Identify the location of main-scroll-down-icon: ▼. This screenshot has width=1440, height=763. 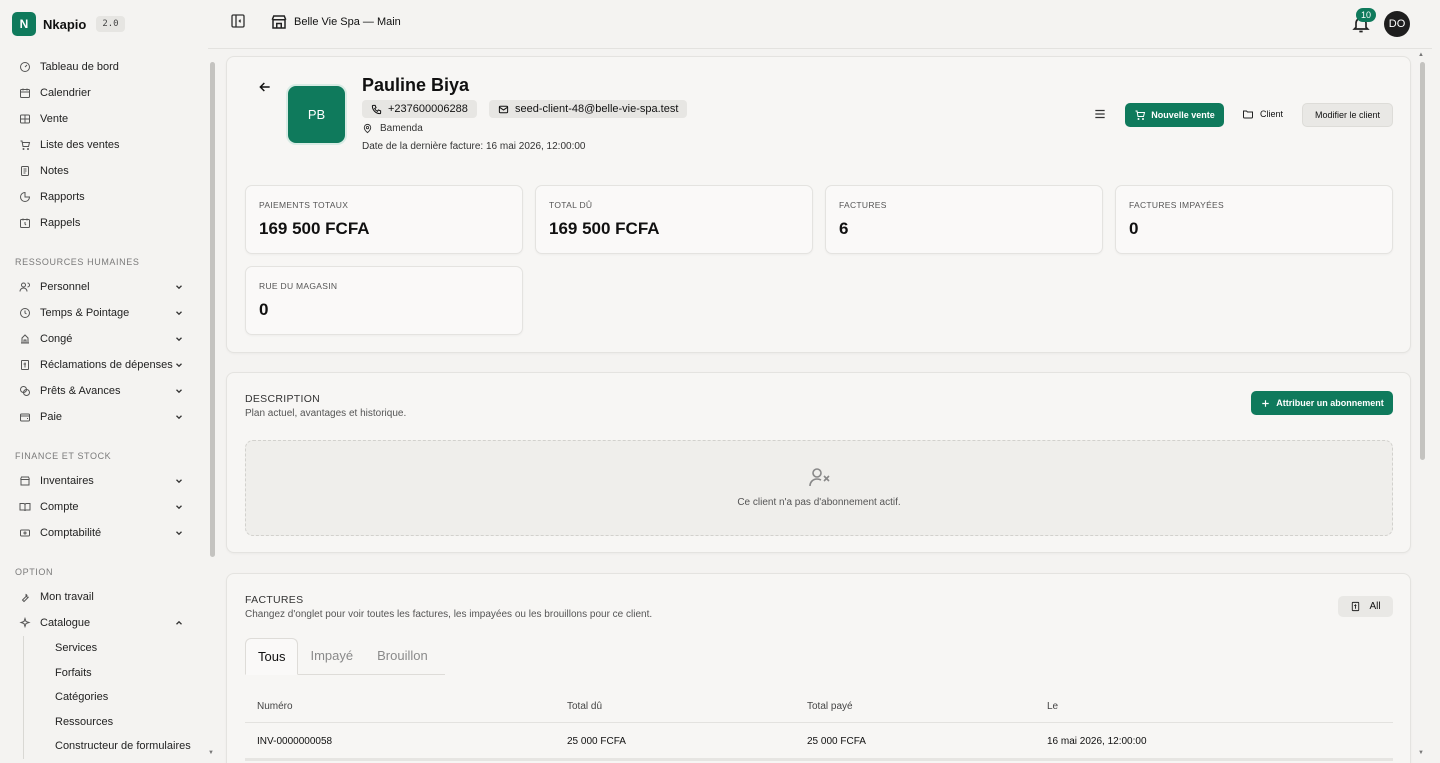
(1421, 753).